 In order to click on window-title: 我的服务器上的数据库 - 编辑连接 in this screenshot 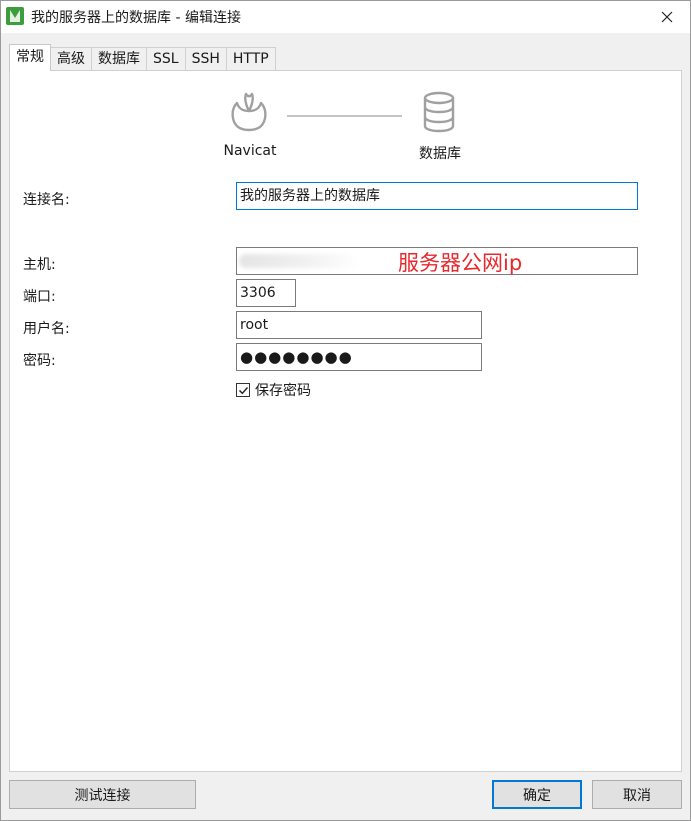, I will do `click(136, 18)`.